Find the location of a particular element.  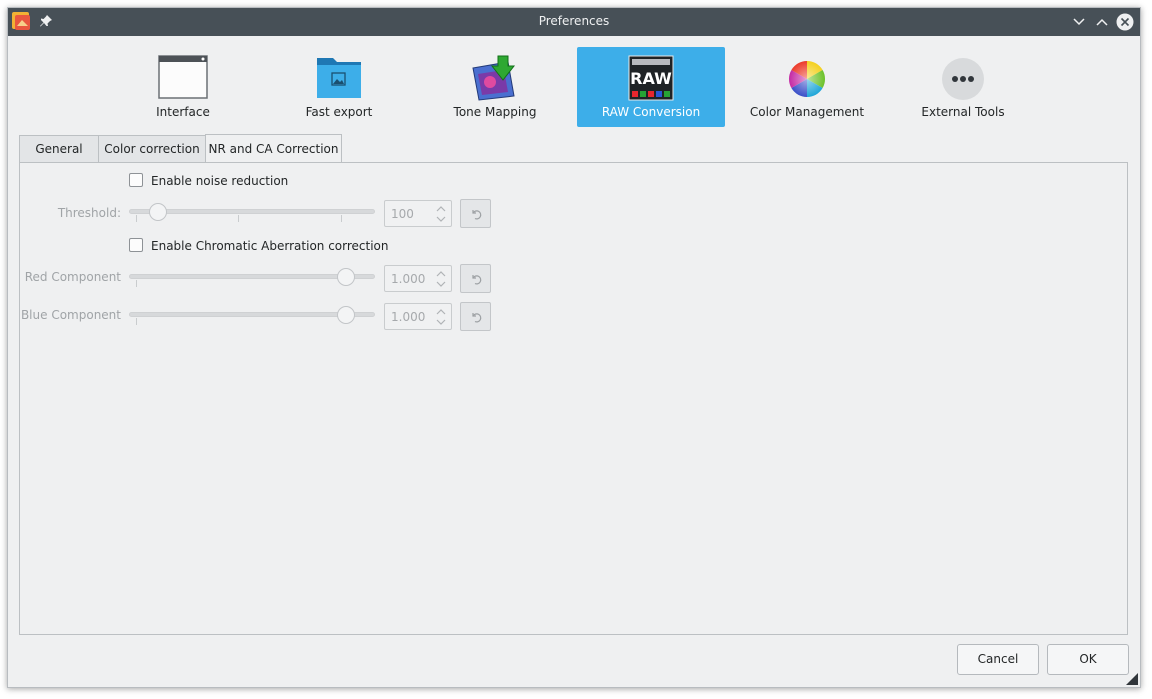

red-component-spinbox: 1.000 is located at coordinates (418, 278).